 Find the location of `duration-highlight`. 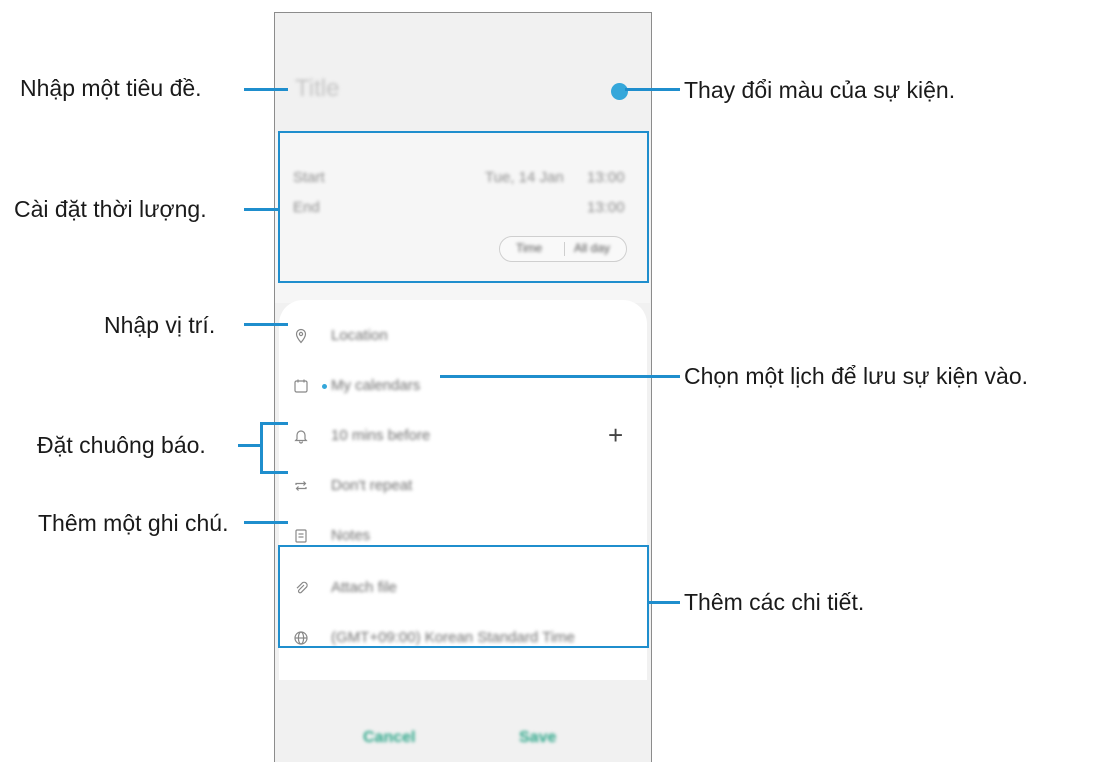

duration-highlight is located at coordinates (463, 207).